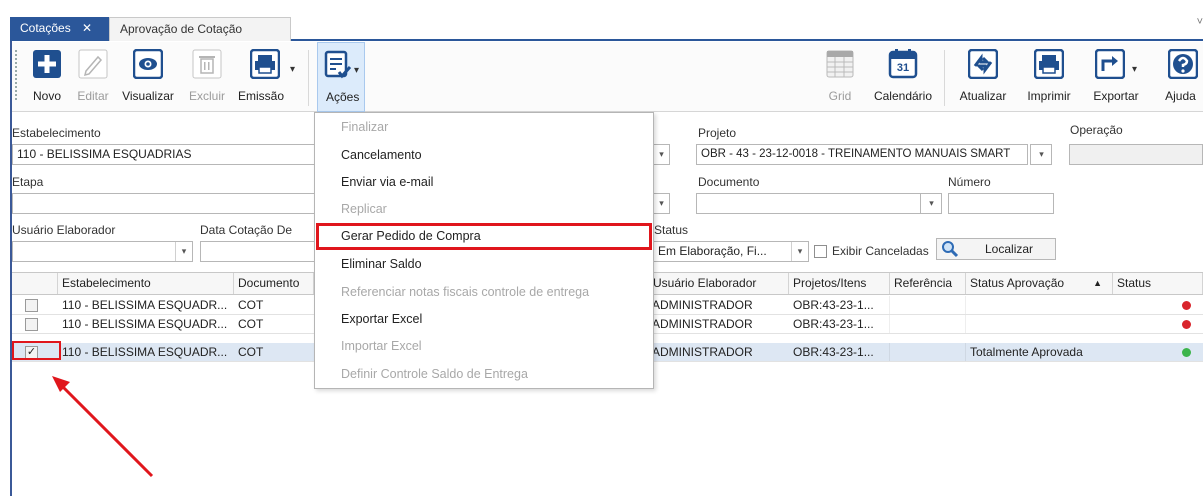  I want to click on estabelecimento-field: 110 - BELISSIMA ESQUADRIAS, so click(167, 154).